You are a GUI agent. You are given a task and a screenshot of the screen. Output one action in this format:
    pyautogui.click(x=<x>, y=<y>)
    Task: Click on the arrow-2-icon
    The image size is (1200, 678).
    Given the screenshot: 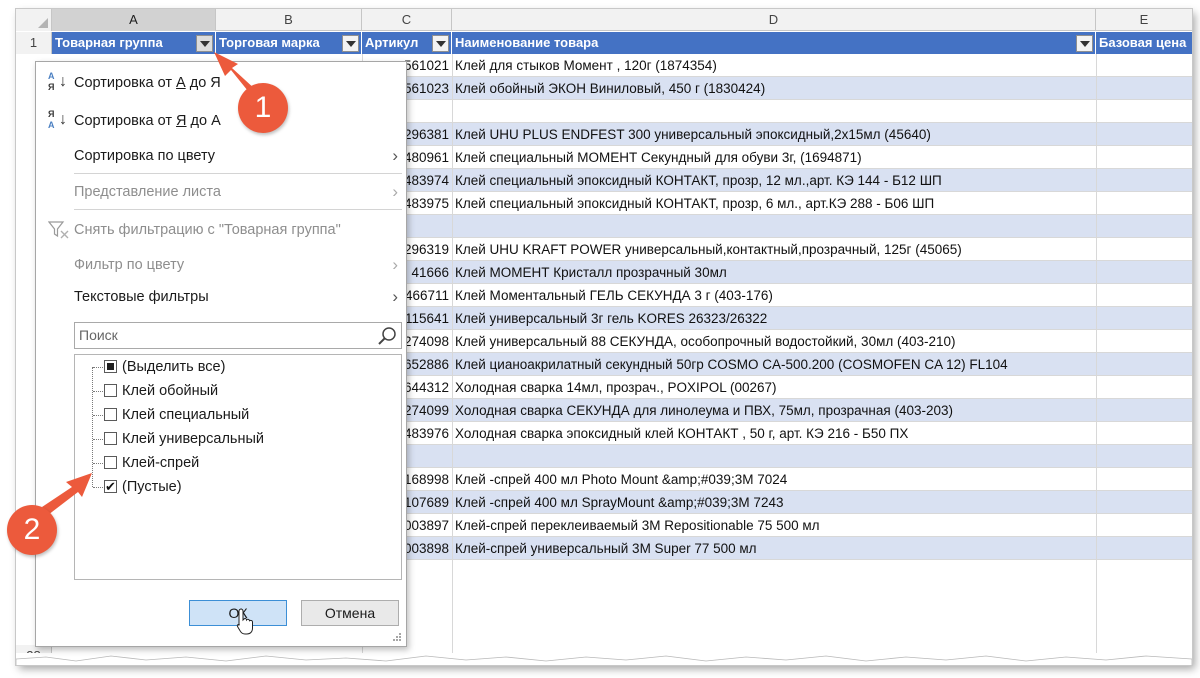 What is the action you would take?
    pyautogui.click(x=67, y=494)
    